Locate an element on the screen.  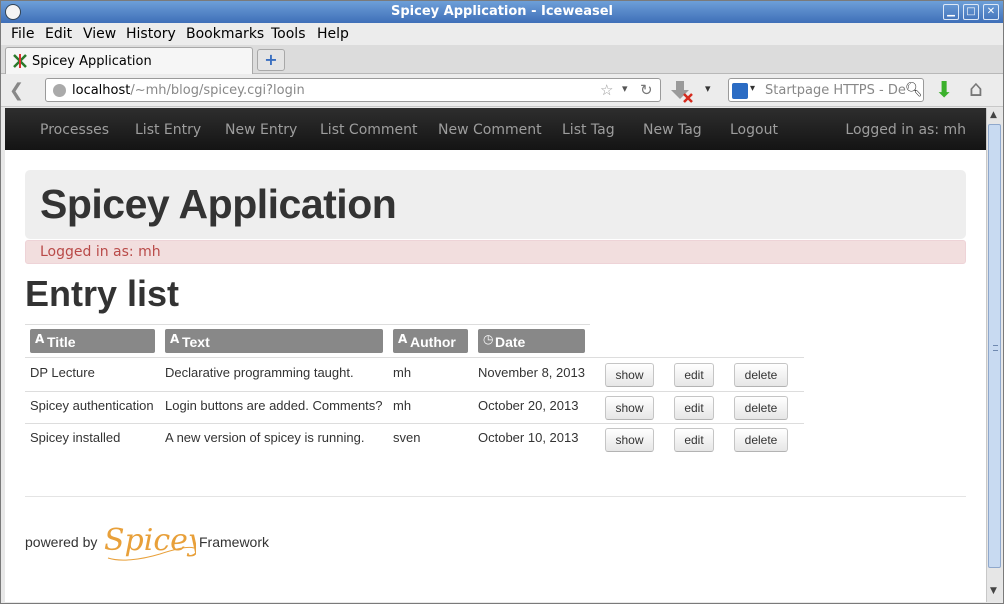
menu-view: View is located at coordinates (99, 34).